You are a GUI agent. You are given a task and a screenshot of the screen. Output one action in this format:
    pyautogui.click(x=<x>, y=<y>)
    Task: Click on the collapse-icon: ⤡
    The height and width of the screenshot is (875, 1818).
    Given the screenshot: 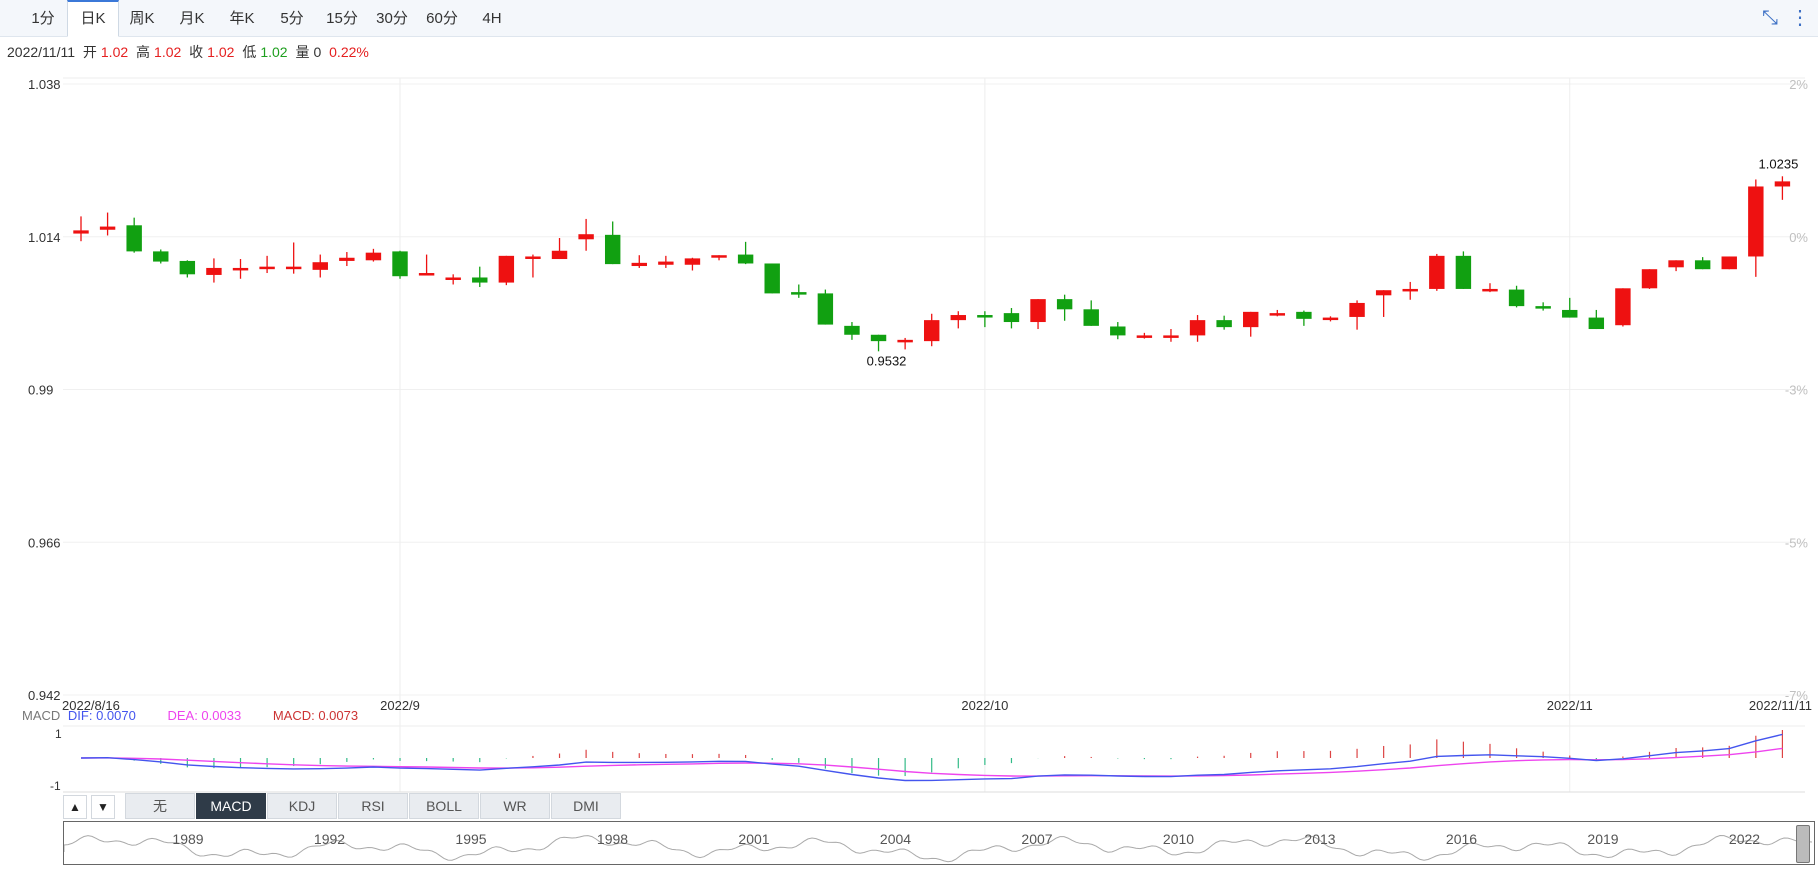 What is the action you would take?
    pyautogui.click(x=1770, y=18)
    